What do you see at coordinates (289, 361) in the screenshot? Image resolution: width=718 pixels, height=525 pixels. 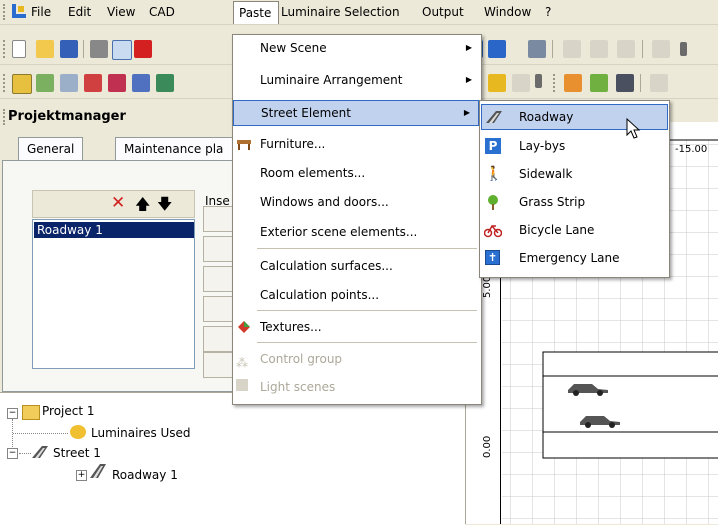 I see `menu-item-control-group: ⁂ Control group` at bounding box center [289, 361].